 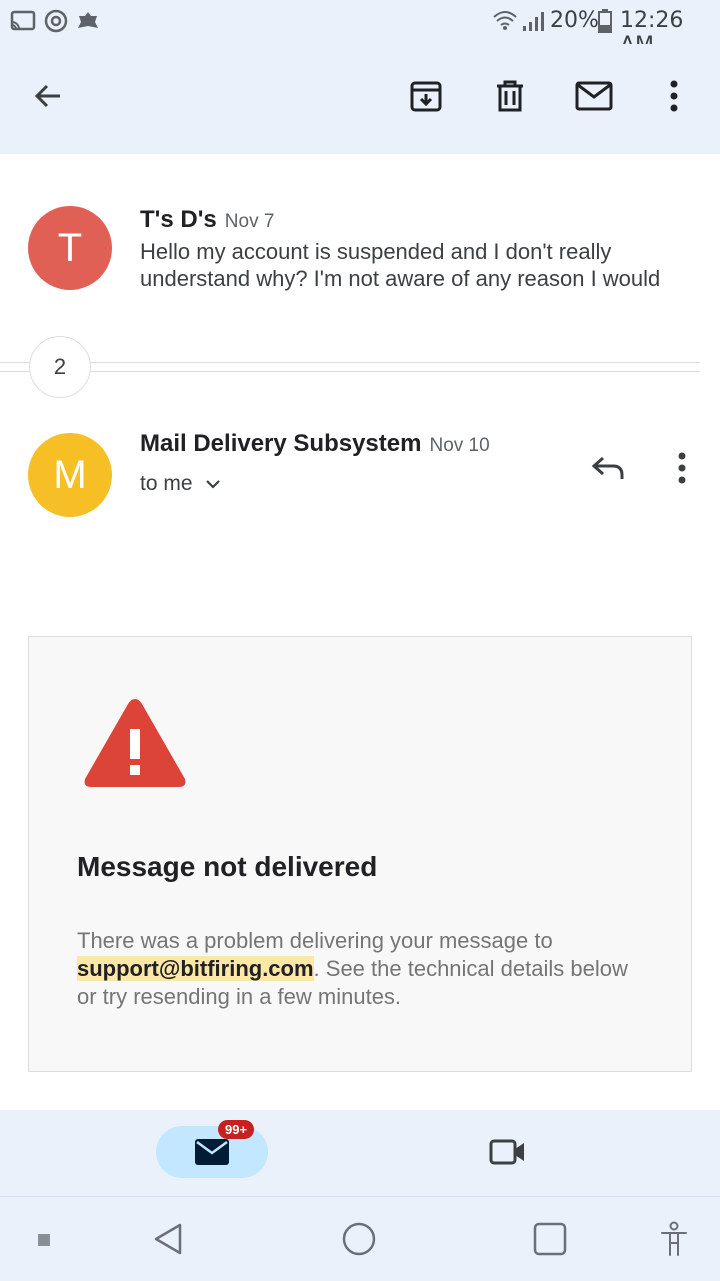 What do you see at coordinates (212, 484) in the screenshot?
I see `chevron-down-icon` at bounding box center [212, 484].